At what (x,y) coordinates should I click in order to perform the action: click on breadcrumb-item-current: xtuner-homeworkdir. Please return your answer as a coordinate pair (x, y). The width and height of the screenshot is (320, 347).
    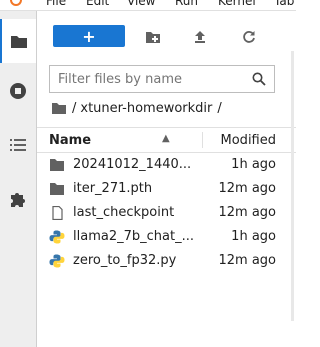
    Looking at the image, I should click on (146, 108).